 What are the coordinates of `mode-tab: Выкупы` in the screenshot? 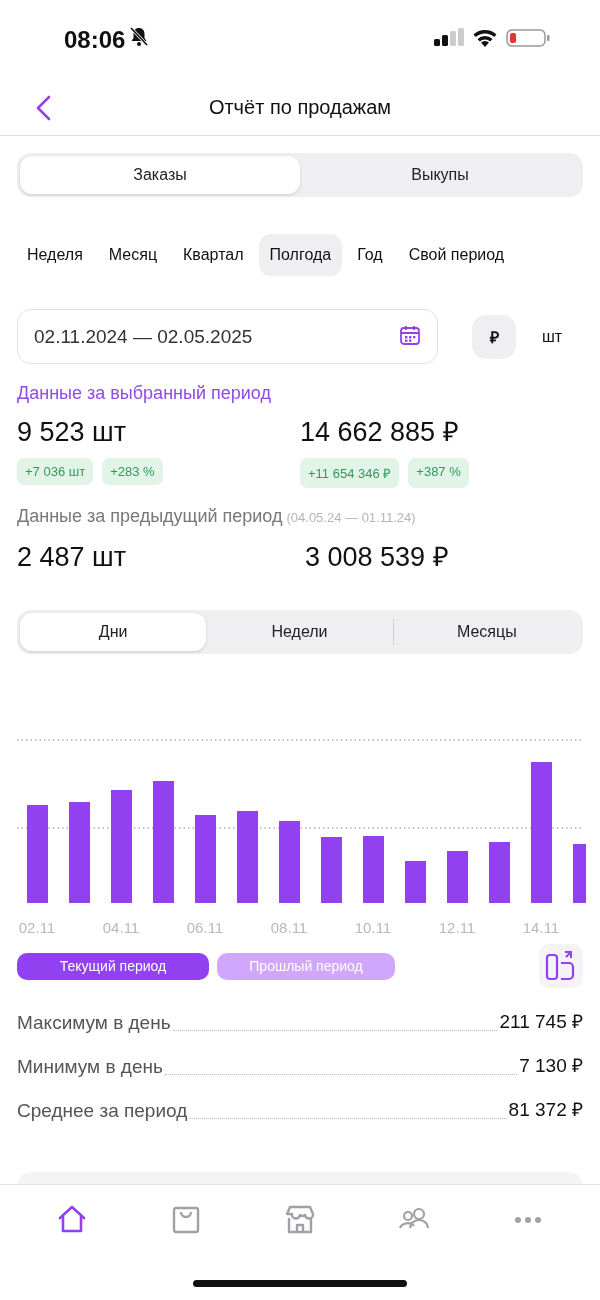 It's located at (440, 175).